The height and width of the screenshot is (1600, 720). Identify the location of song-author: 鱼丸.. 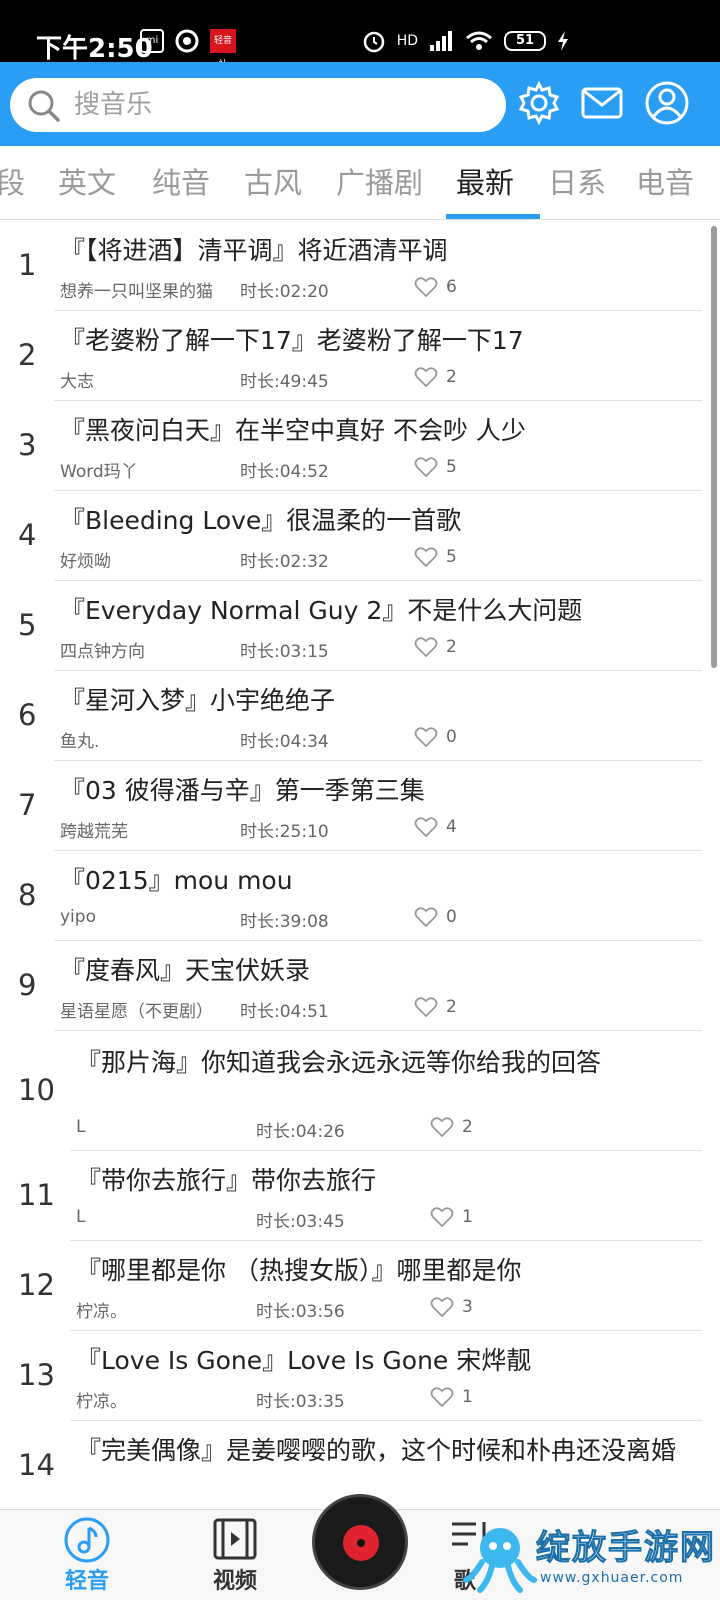
(80, 742).